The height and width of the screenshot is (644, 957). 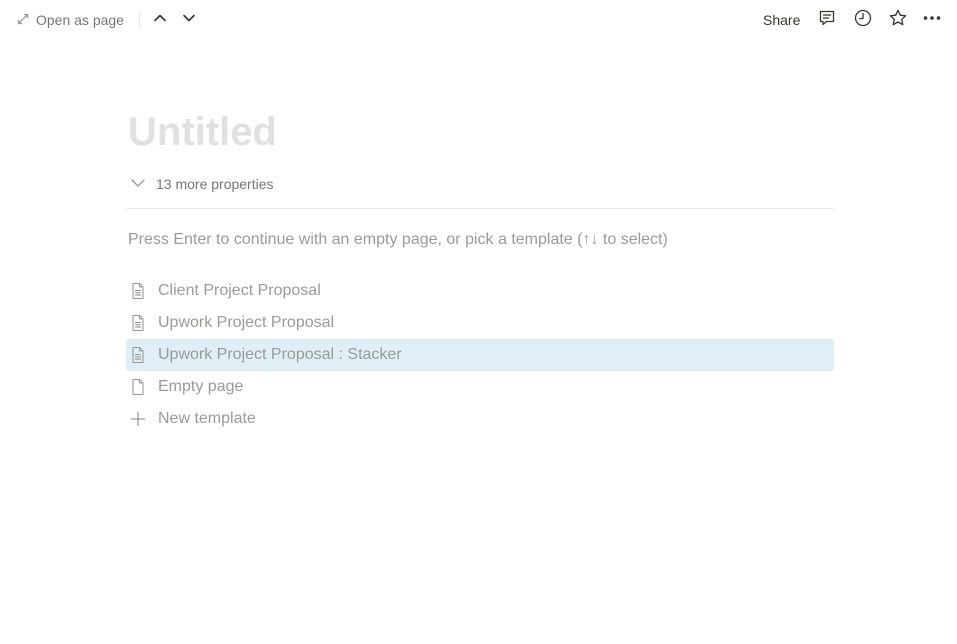 I want to click on chevron-up-icon, so click(x=160, y=20).